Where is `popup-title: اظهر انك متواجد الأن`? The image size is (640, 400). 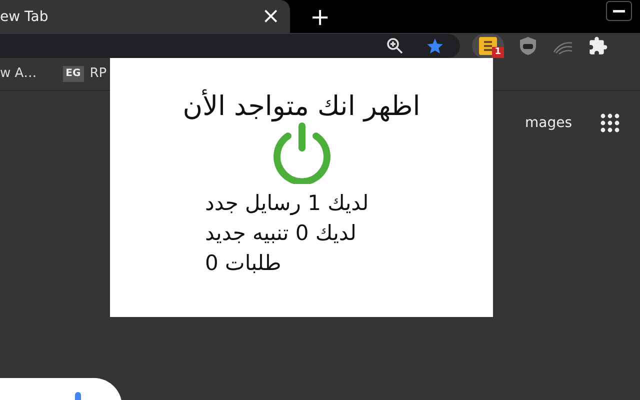 popup-title: اظهر انك متواجد الأن is located at coordinates (301, 106).